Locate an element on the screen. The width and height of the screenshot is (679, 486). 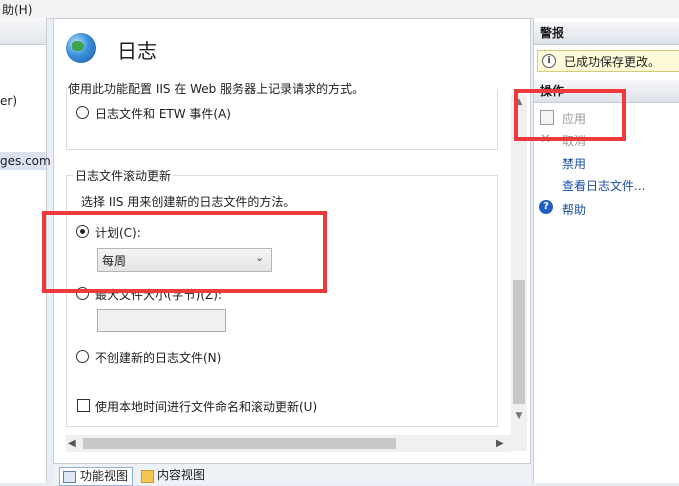
vertical-scrollbar: ▲ ▼ is located at coordinates (519, 272).